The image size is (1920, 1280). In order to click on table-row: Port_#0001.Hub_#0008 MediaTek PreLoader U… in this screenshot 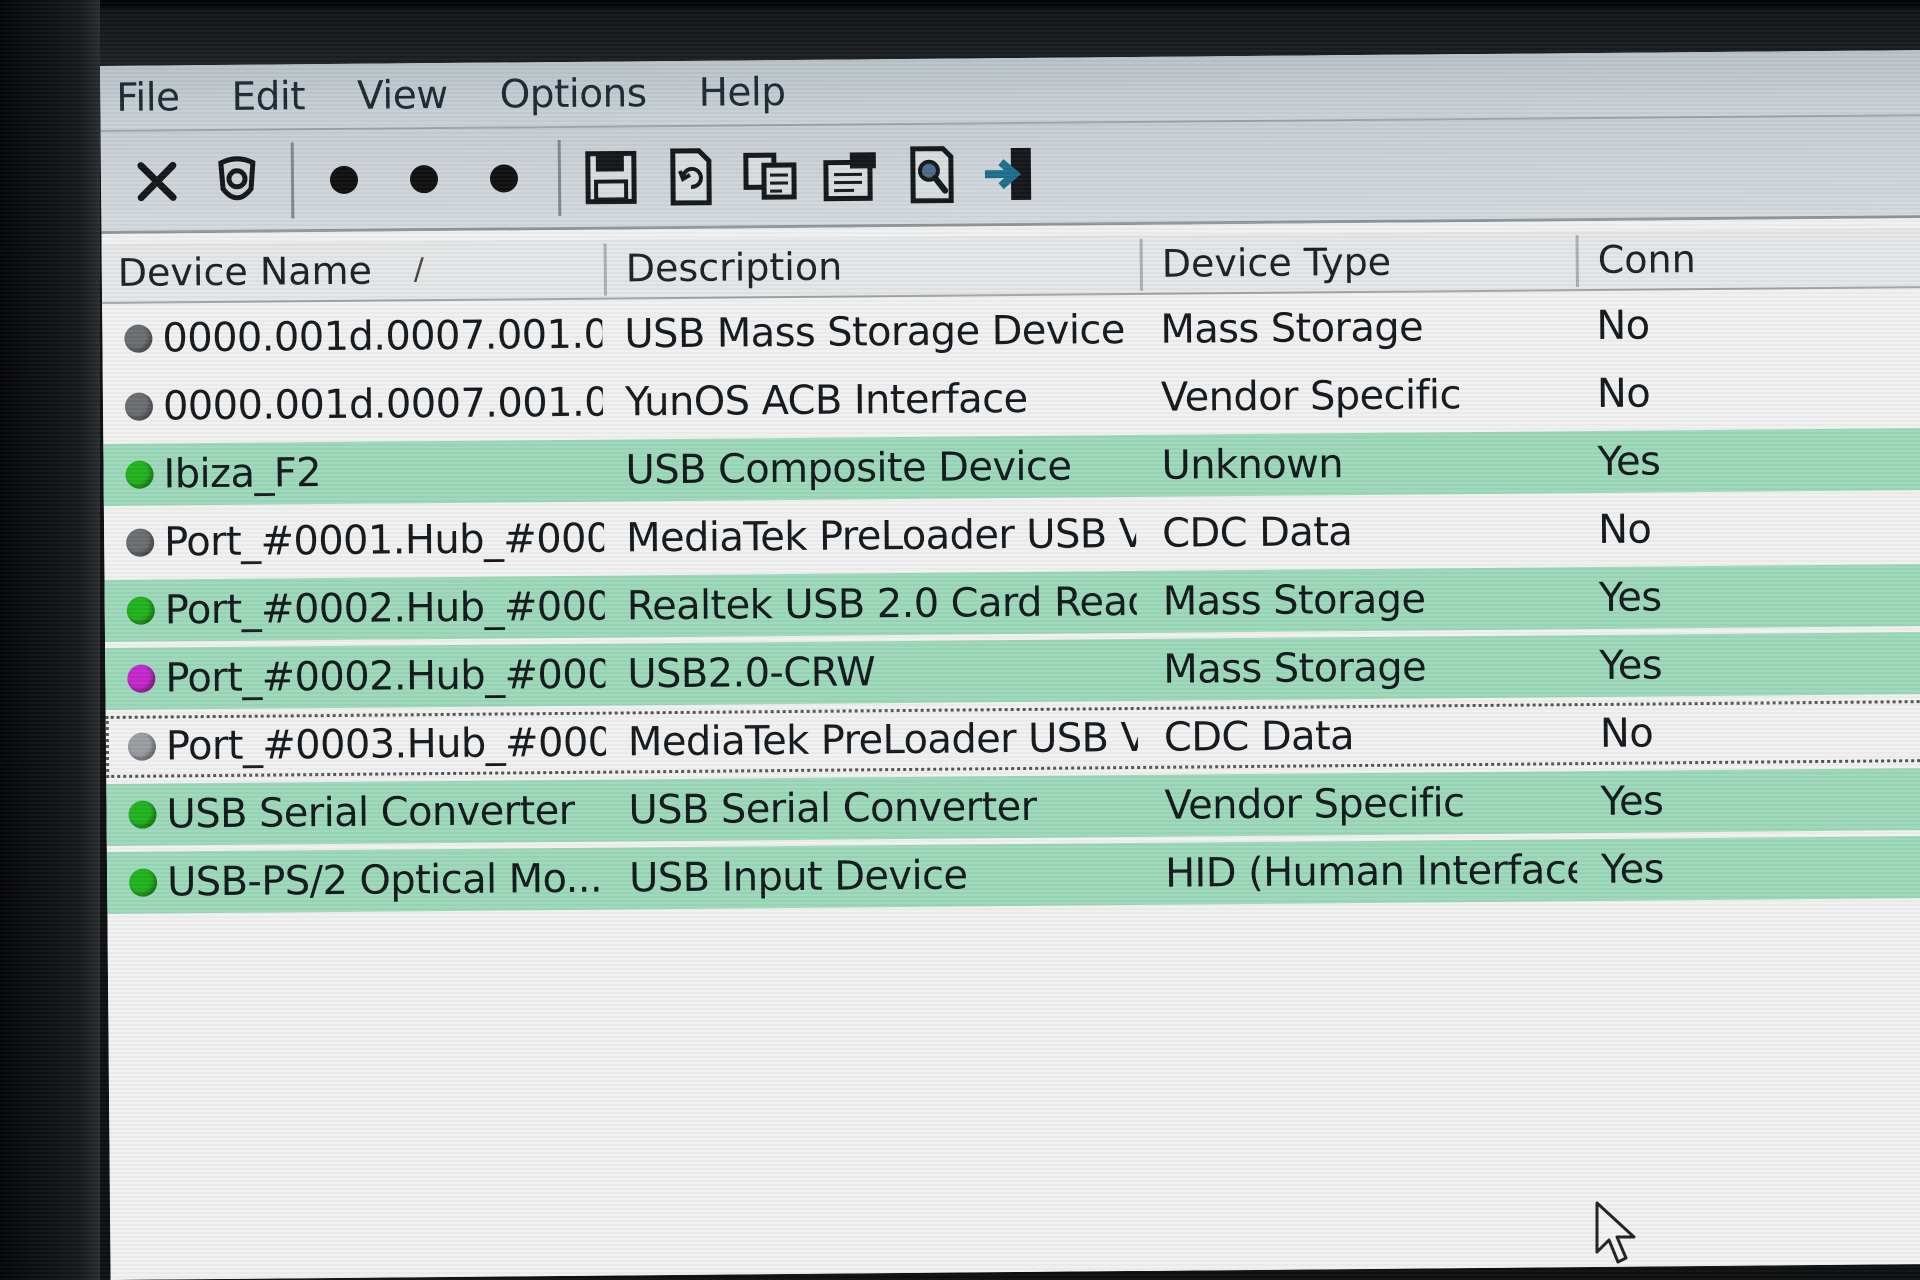, I will do `click(1012, 535)`.